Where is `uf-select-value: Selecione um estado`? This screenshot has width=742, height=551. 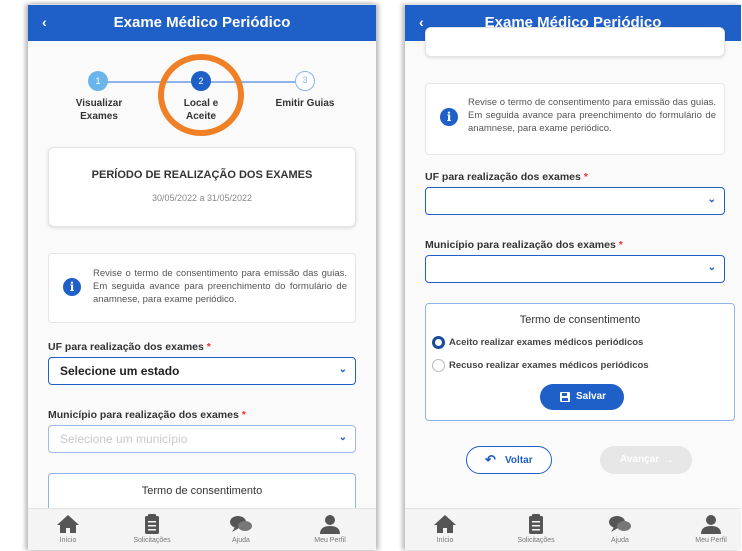 uf-select-value: Selecione um estado is located at coordinates (120, 371).